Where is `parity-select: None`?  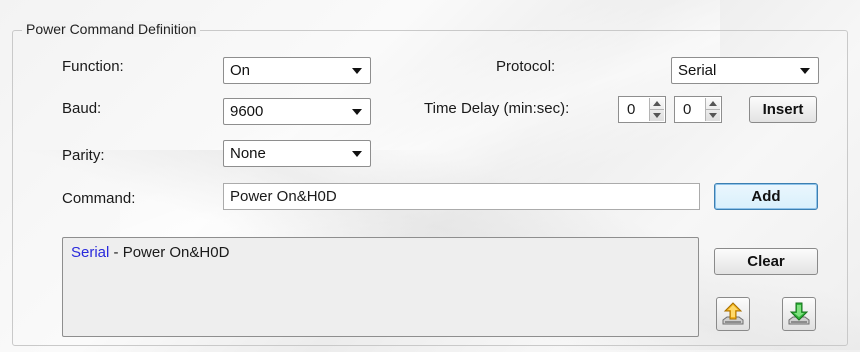
parity-select: None is located at coordinates (297, 153).